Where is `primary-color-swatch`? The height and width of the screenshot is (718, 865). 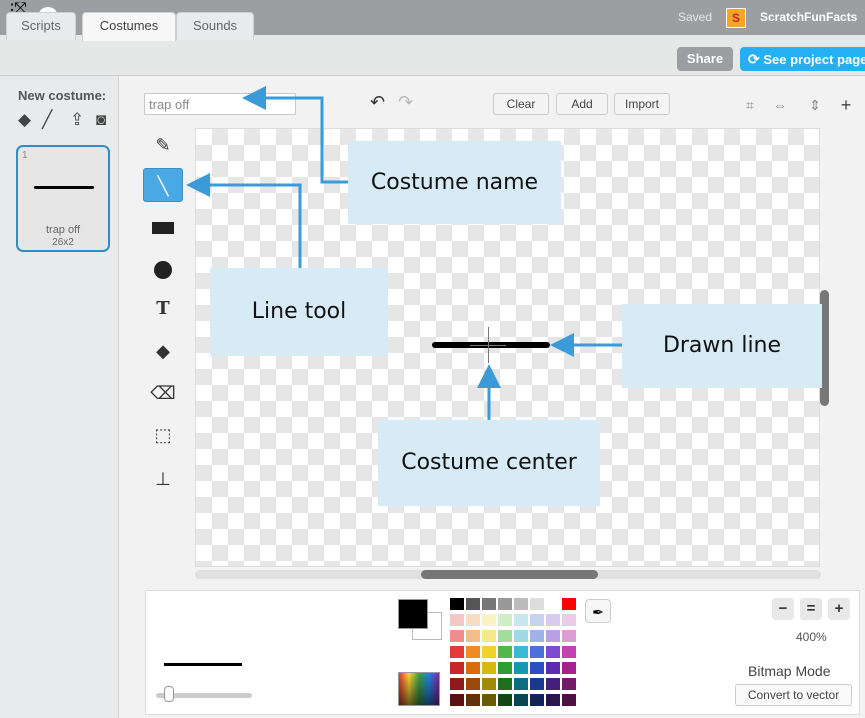 primary-color-swatch is located at coordinates (413, 614).